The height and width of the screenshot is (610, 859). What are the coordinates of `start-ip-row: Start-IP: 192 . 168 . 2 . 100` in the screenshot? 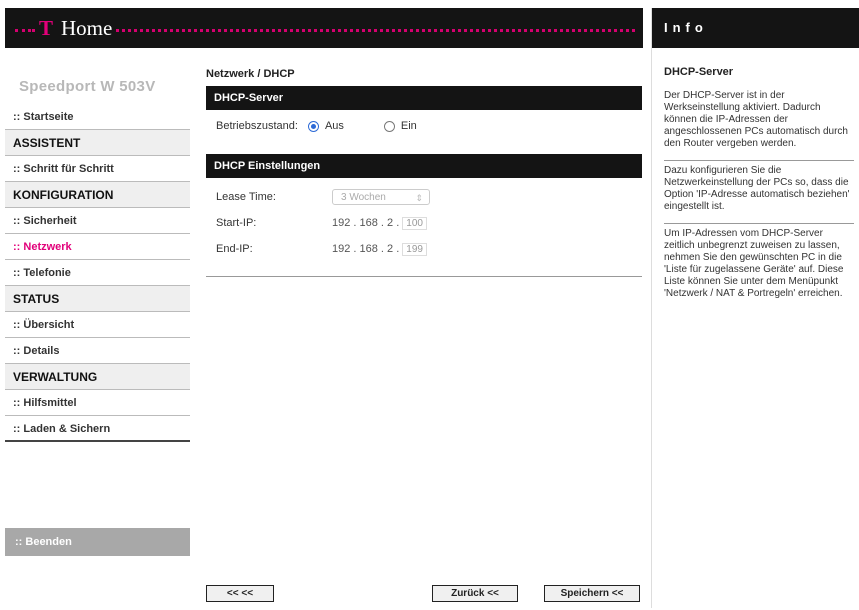 It's located at (424, 223).